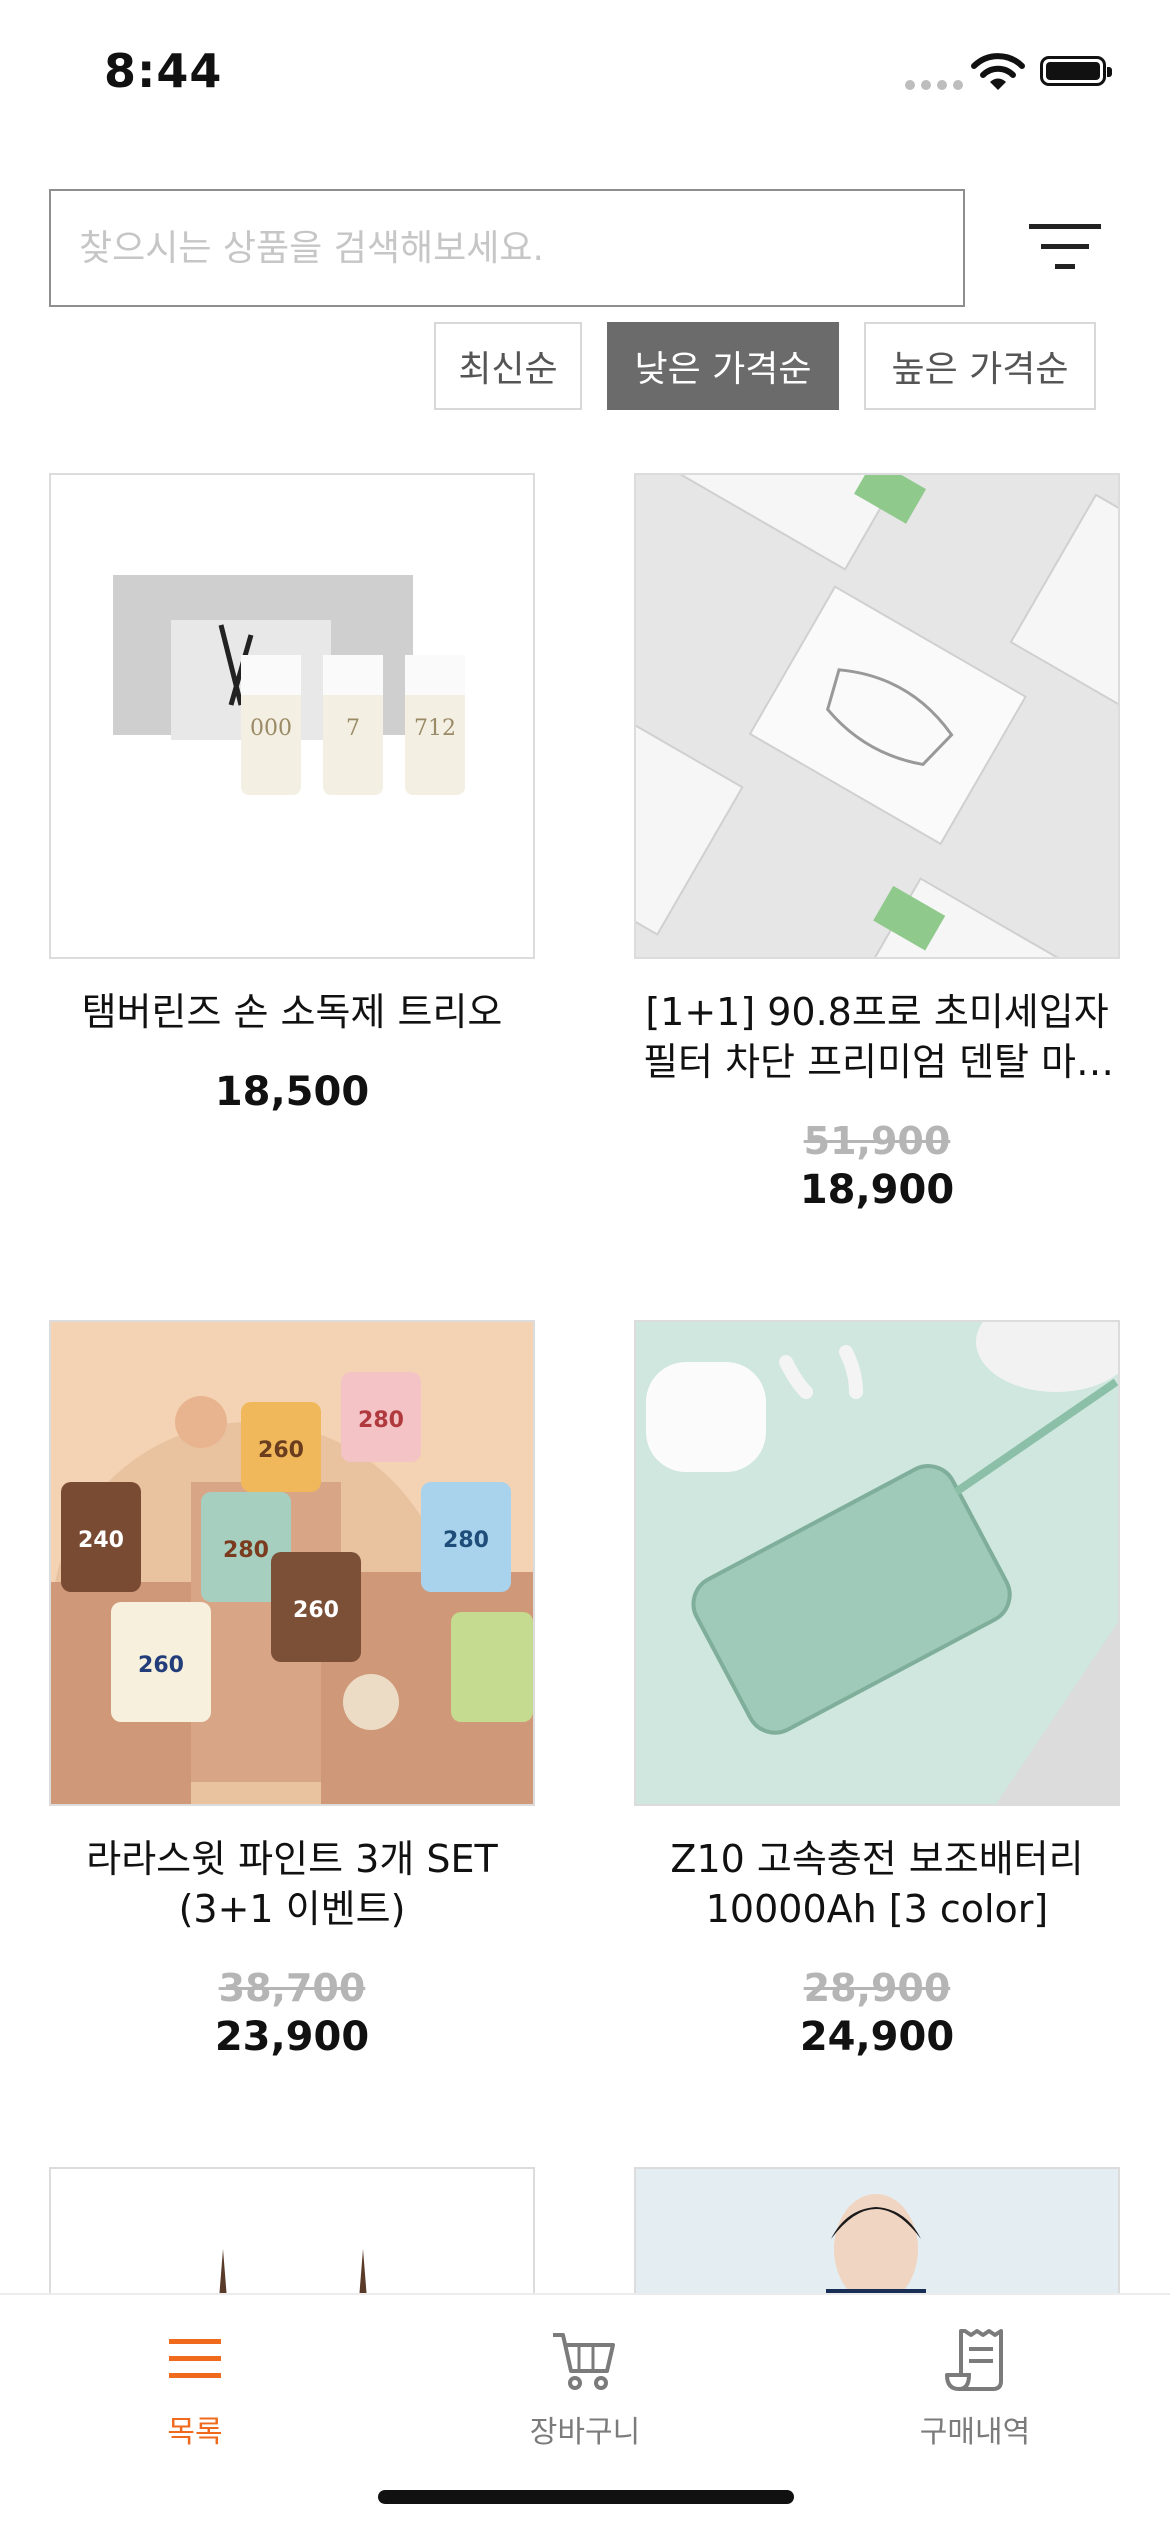 This screenshot has width=1170, height=2534. I want to click on sort-low-price-button: 낮은 가격순, so click(723, 366).